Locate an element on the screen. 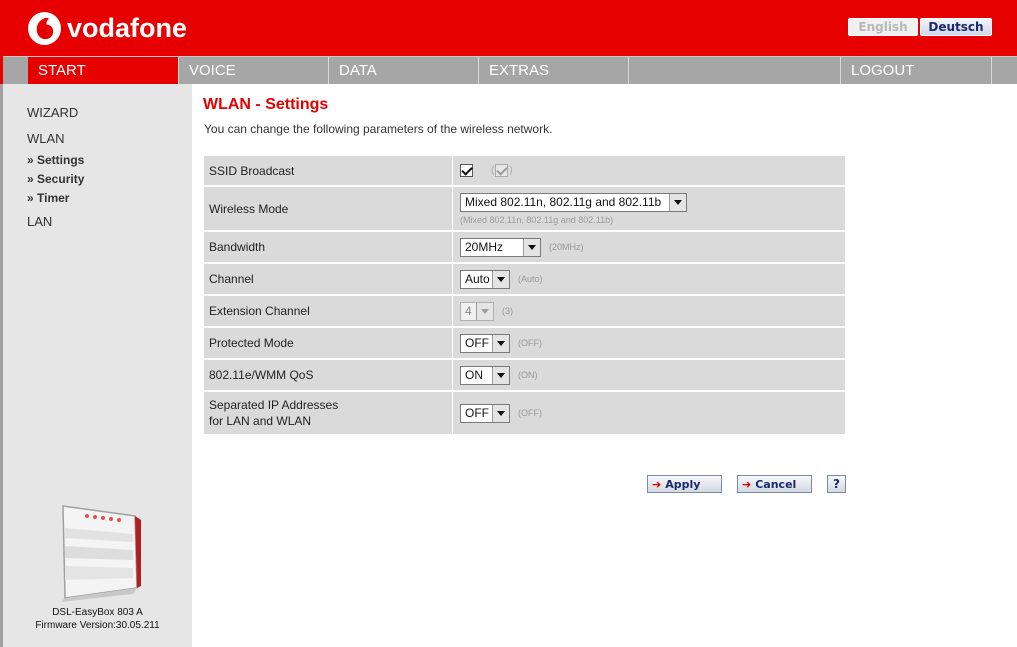 The height and width of the screenshot is (647, 1017). wireless-mode-label: Wireless Mode is located at coordinates (328, 208).